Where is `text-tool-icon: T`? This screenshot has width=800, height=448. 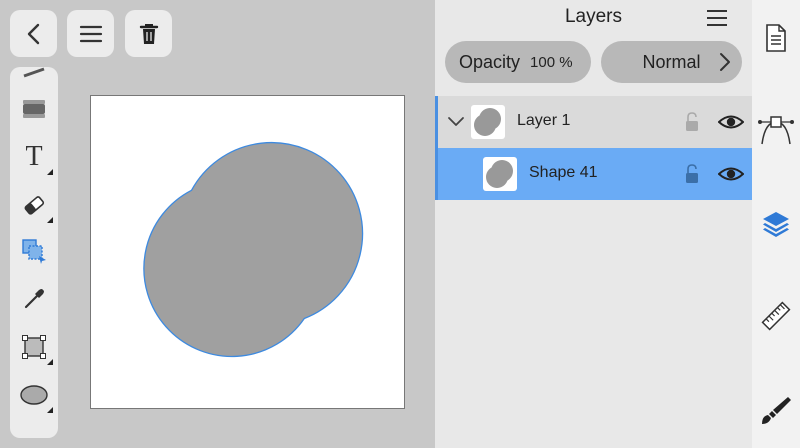 text-tool-icon: T is located at coordinates (34, 156).